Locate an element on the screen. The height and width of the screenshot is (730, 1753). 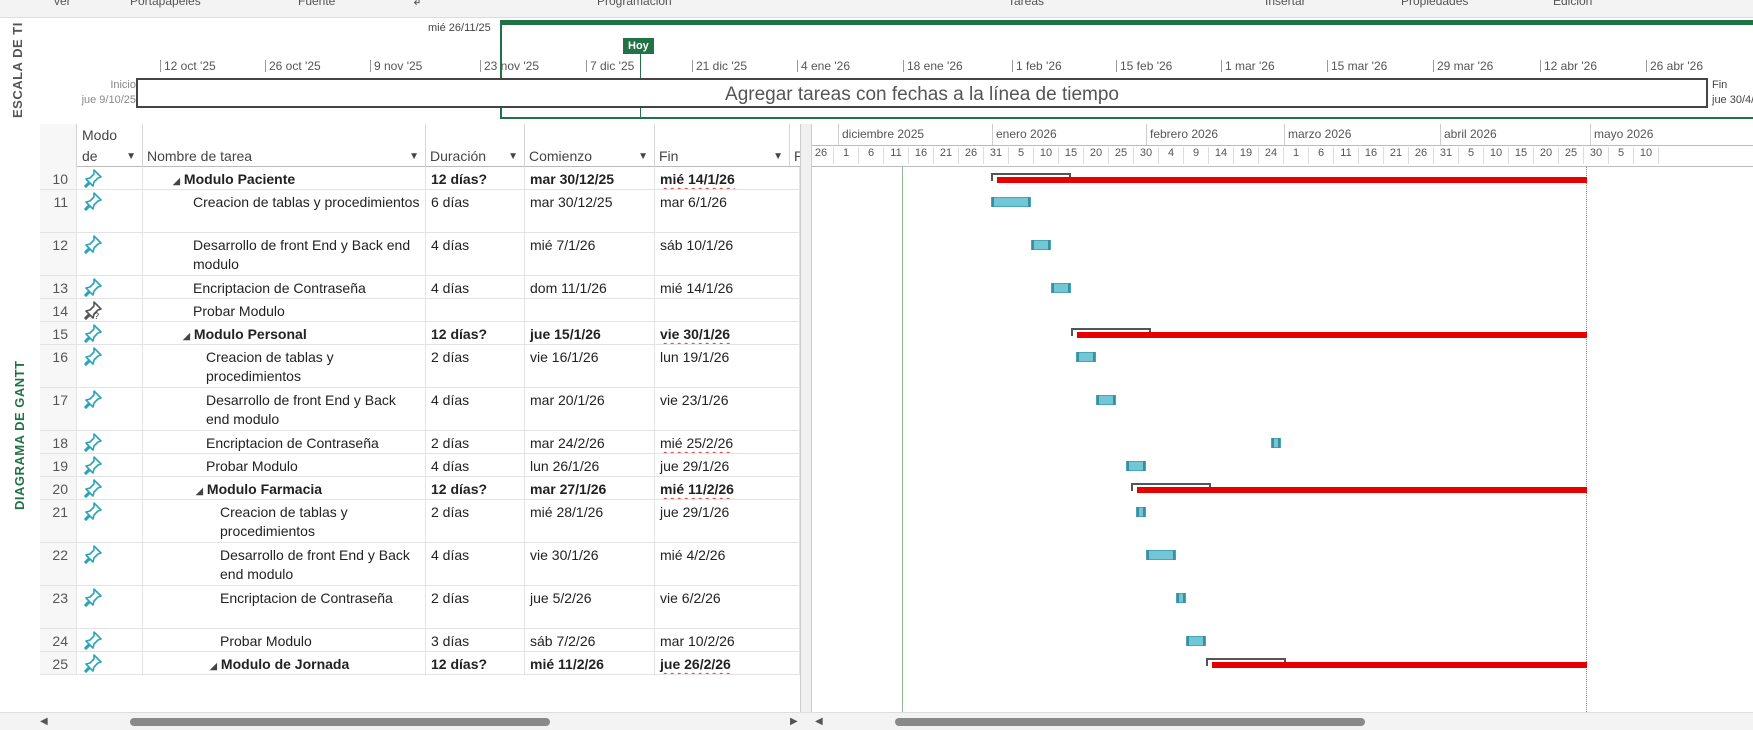
task-id: 17 is located at coordinates (58, 409).